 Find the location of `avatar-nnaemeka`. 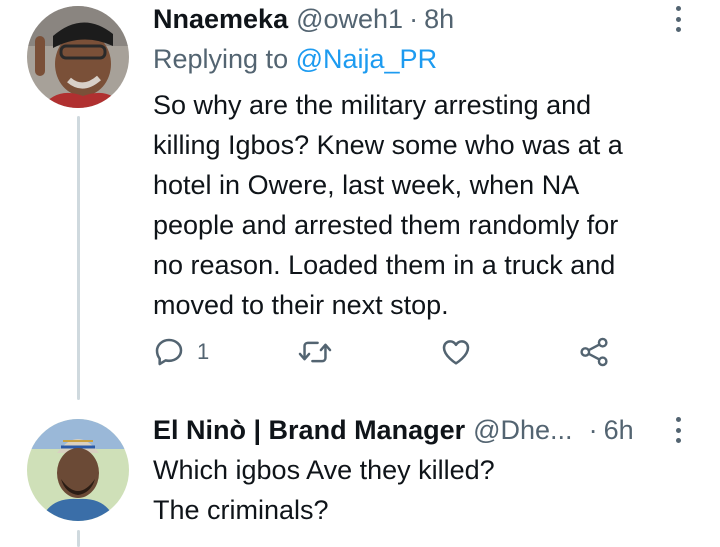

avatar-nnaemeka is located at coordinates (78, 57).